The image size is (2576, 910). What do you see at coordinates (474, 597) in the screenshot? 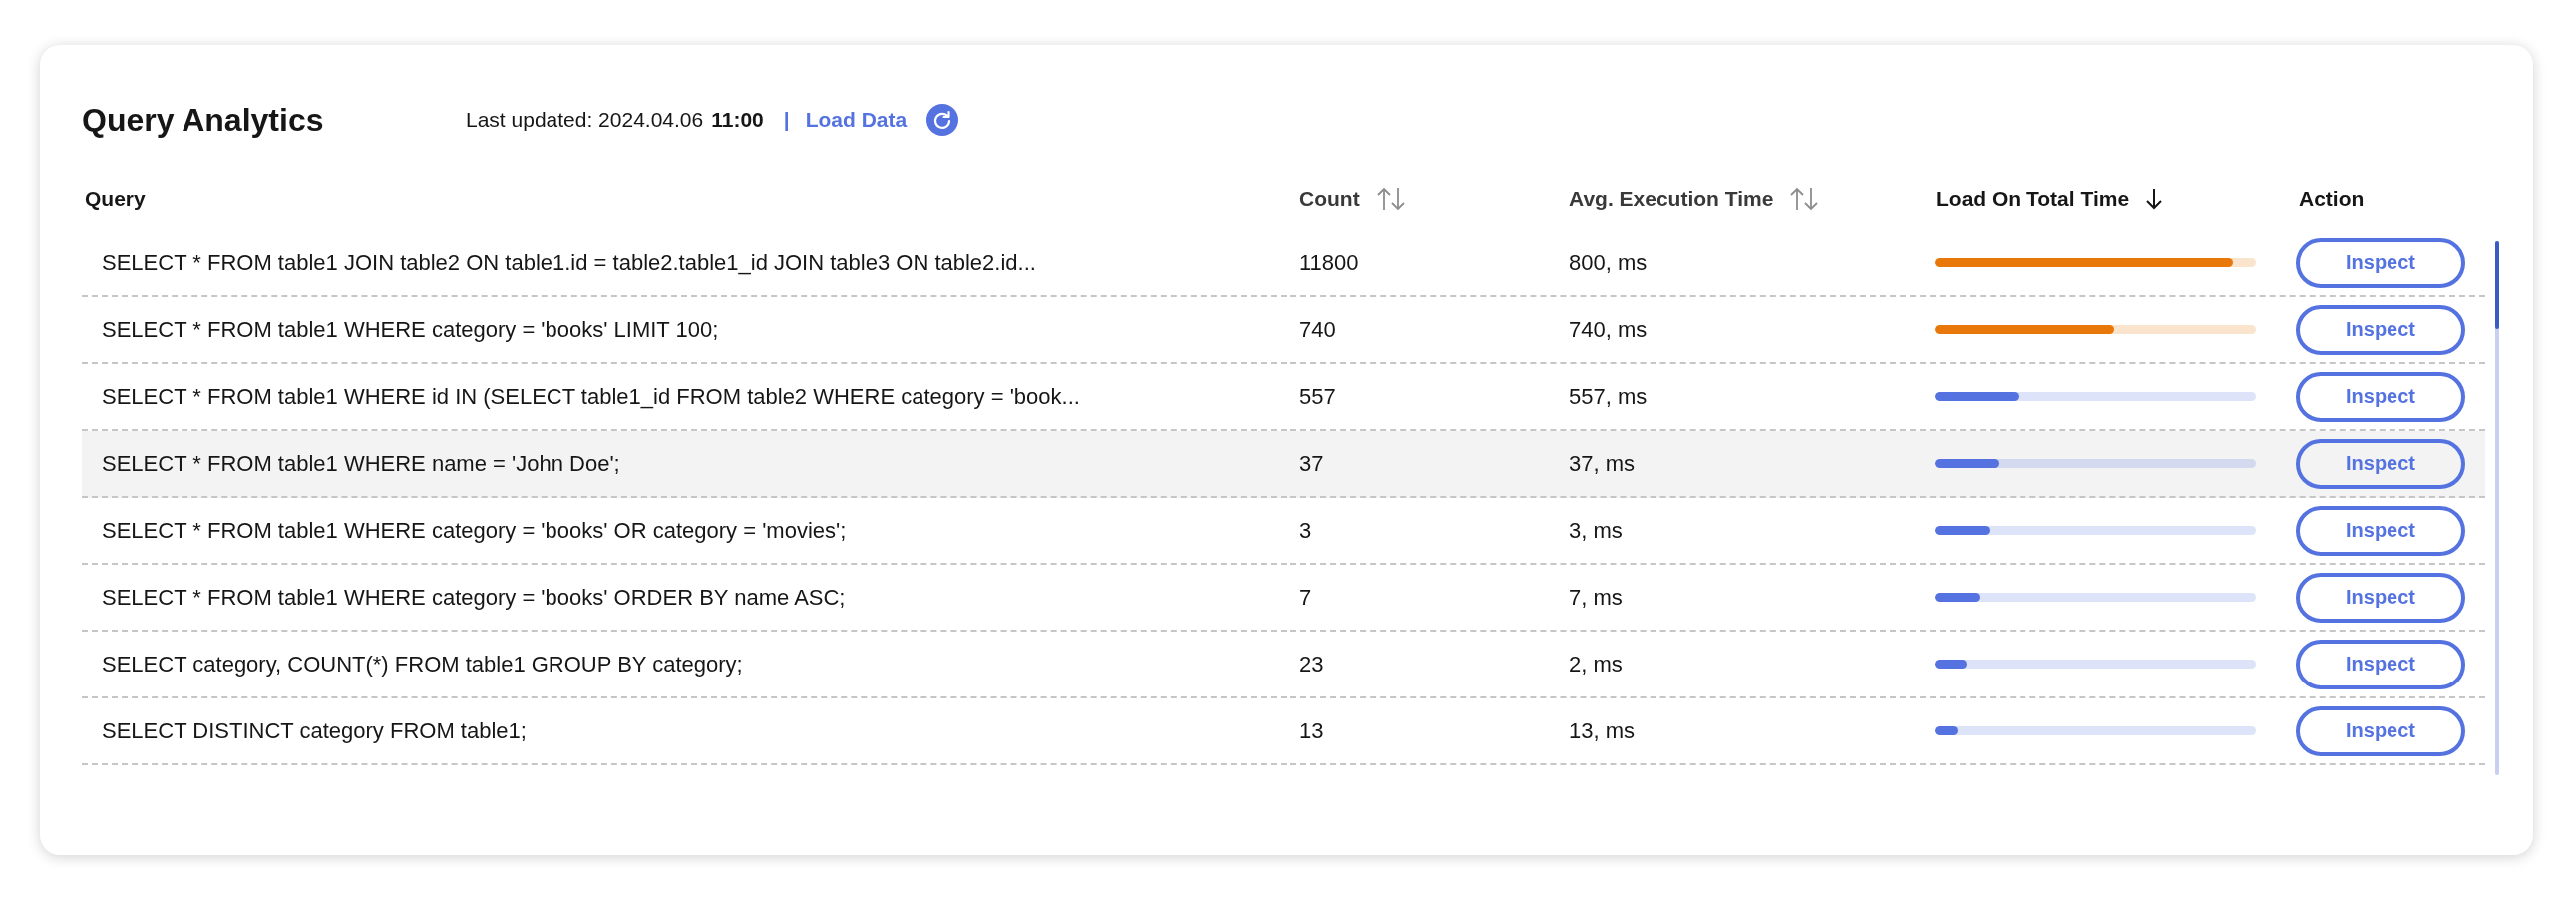
I see `query-cell-text: SELECT * FROM table1 WHERE category = 'books' ORDER BY name ASC;` at bounding box center [474, 597].